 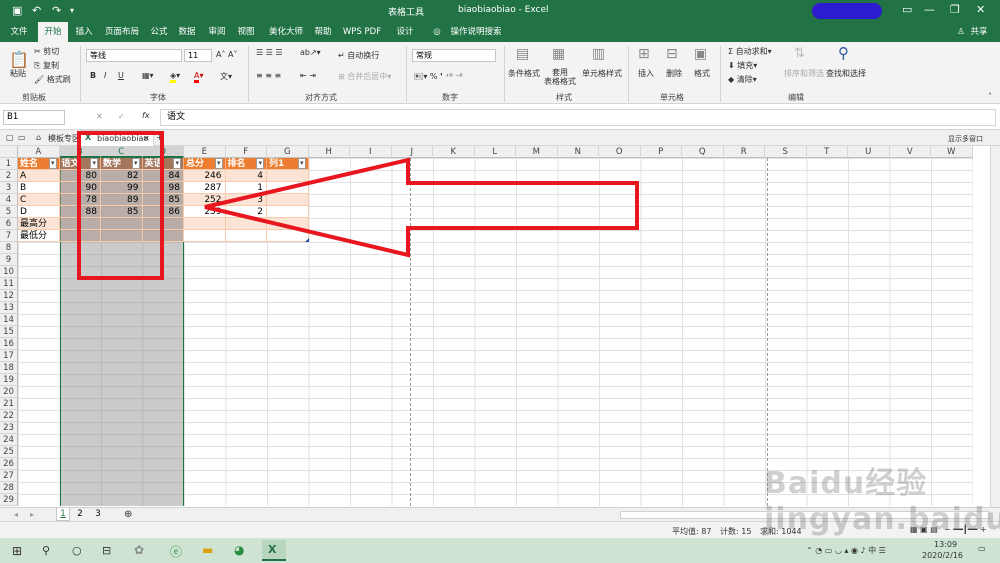 I want to click on sheet-tab-3: 3, so click(x=98, y=514).